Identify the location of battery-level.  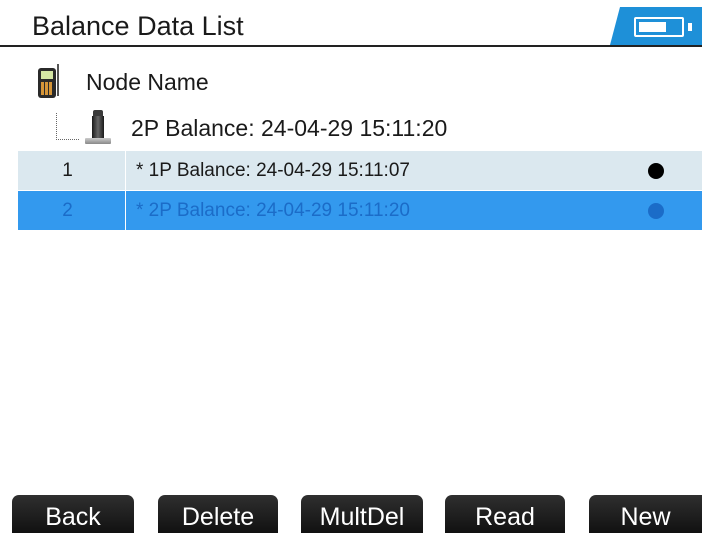
(652, 27).